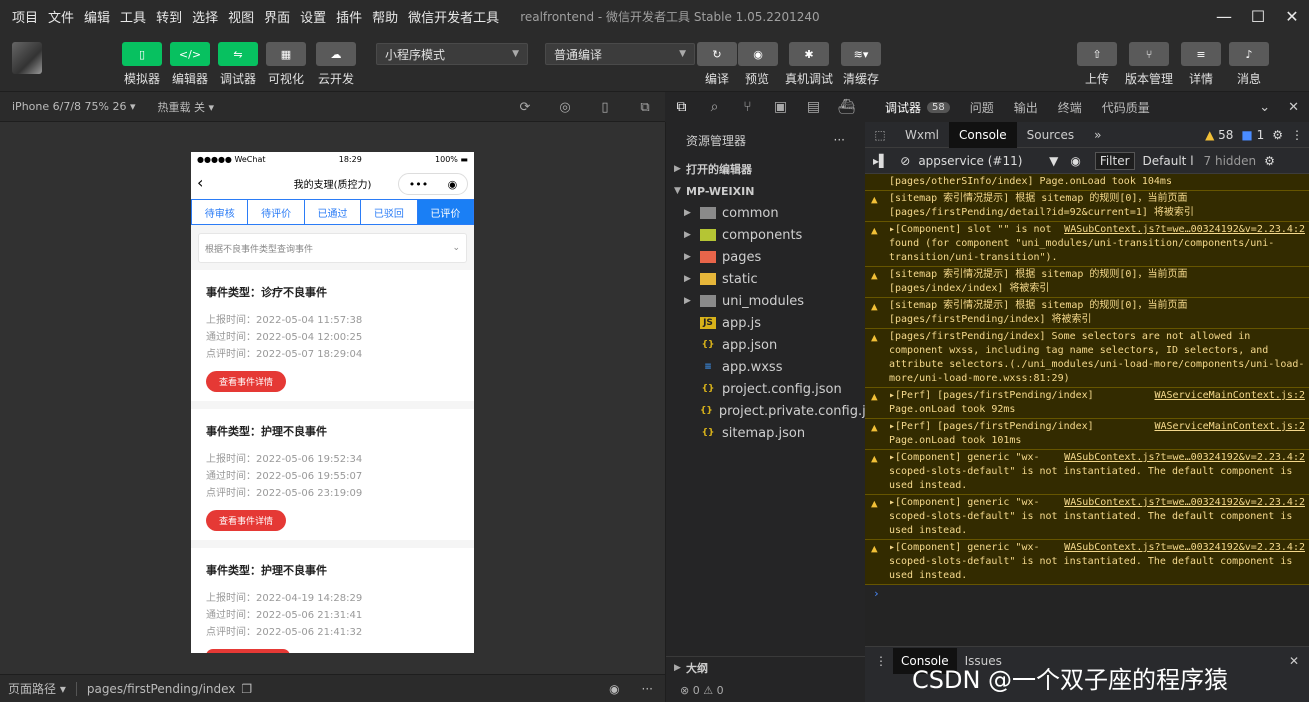  I want to click on menu-file: 文件, so click(61, 16).